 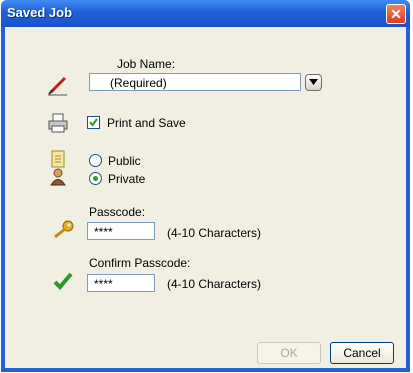 I want to click on public-radio, so click(x=95, y=160).